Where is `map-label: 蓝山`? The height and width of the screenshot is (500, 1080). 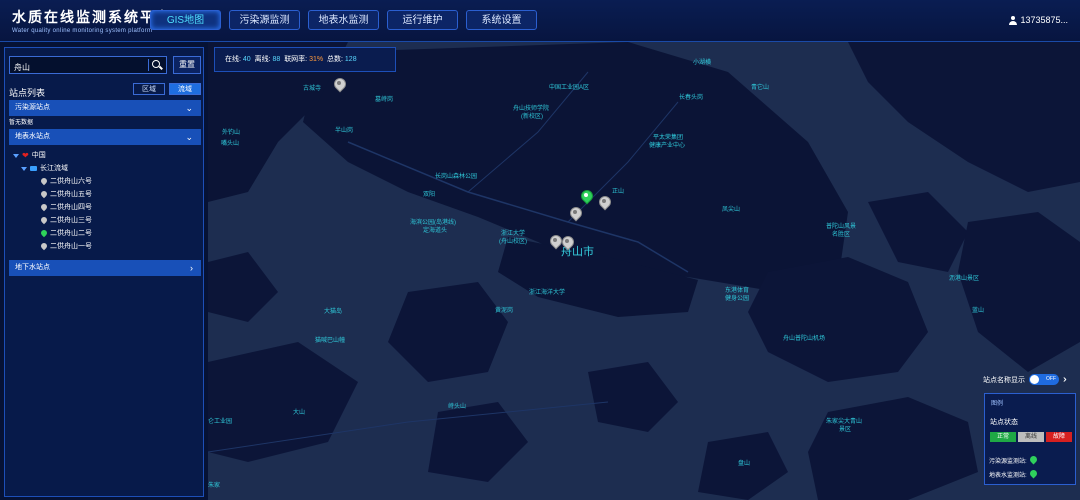 map-label: 蓝山 is located at coordinates (978, 311).